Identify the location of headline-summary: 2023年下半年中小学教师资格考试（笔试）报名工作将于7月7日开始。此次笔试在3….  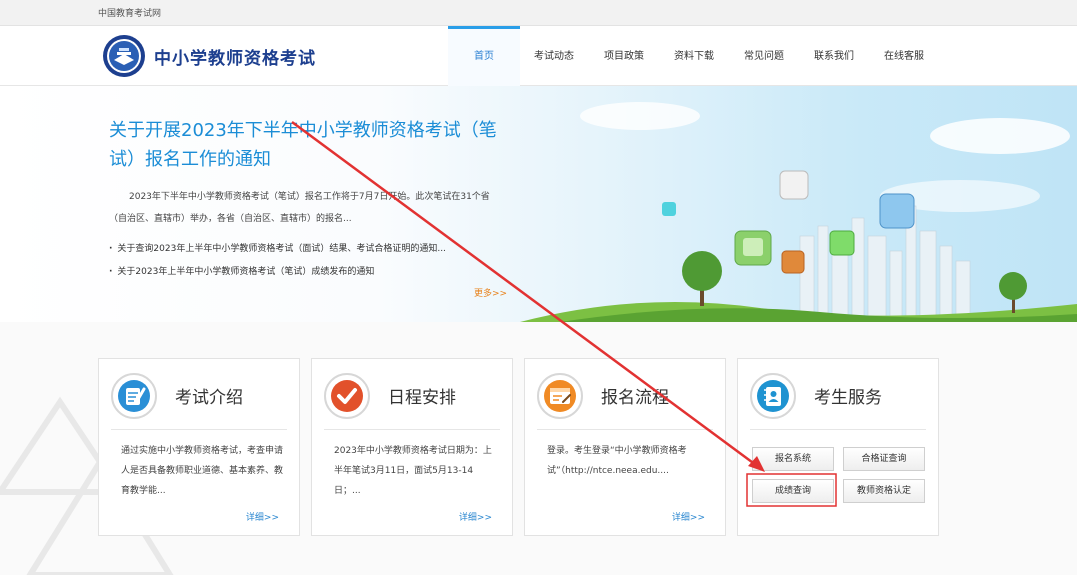
(299, 208).